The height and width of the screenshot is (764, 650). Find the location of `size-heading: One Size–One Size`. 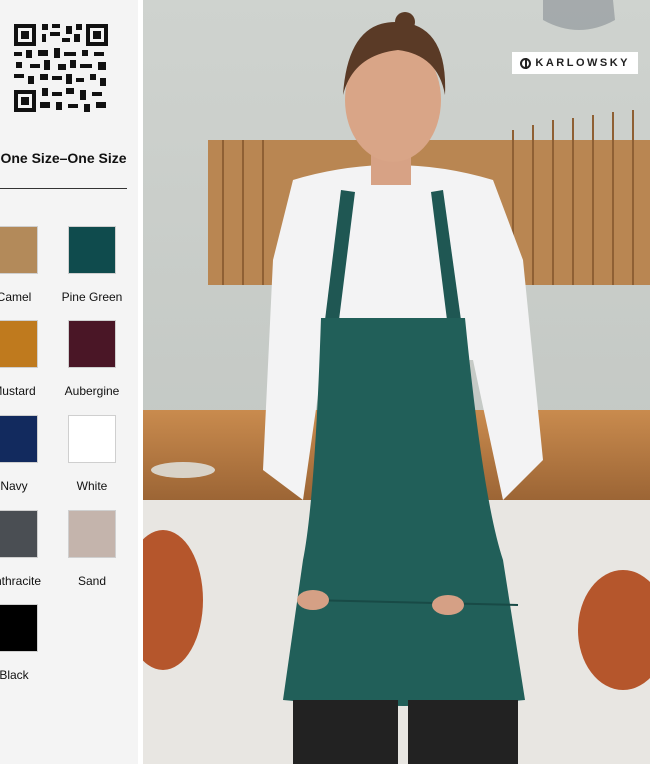

size-heading: One Size–One Size is located at coordinates (63, 158).